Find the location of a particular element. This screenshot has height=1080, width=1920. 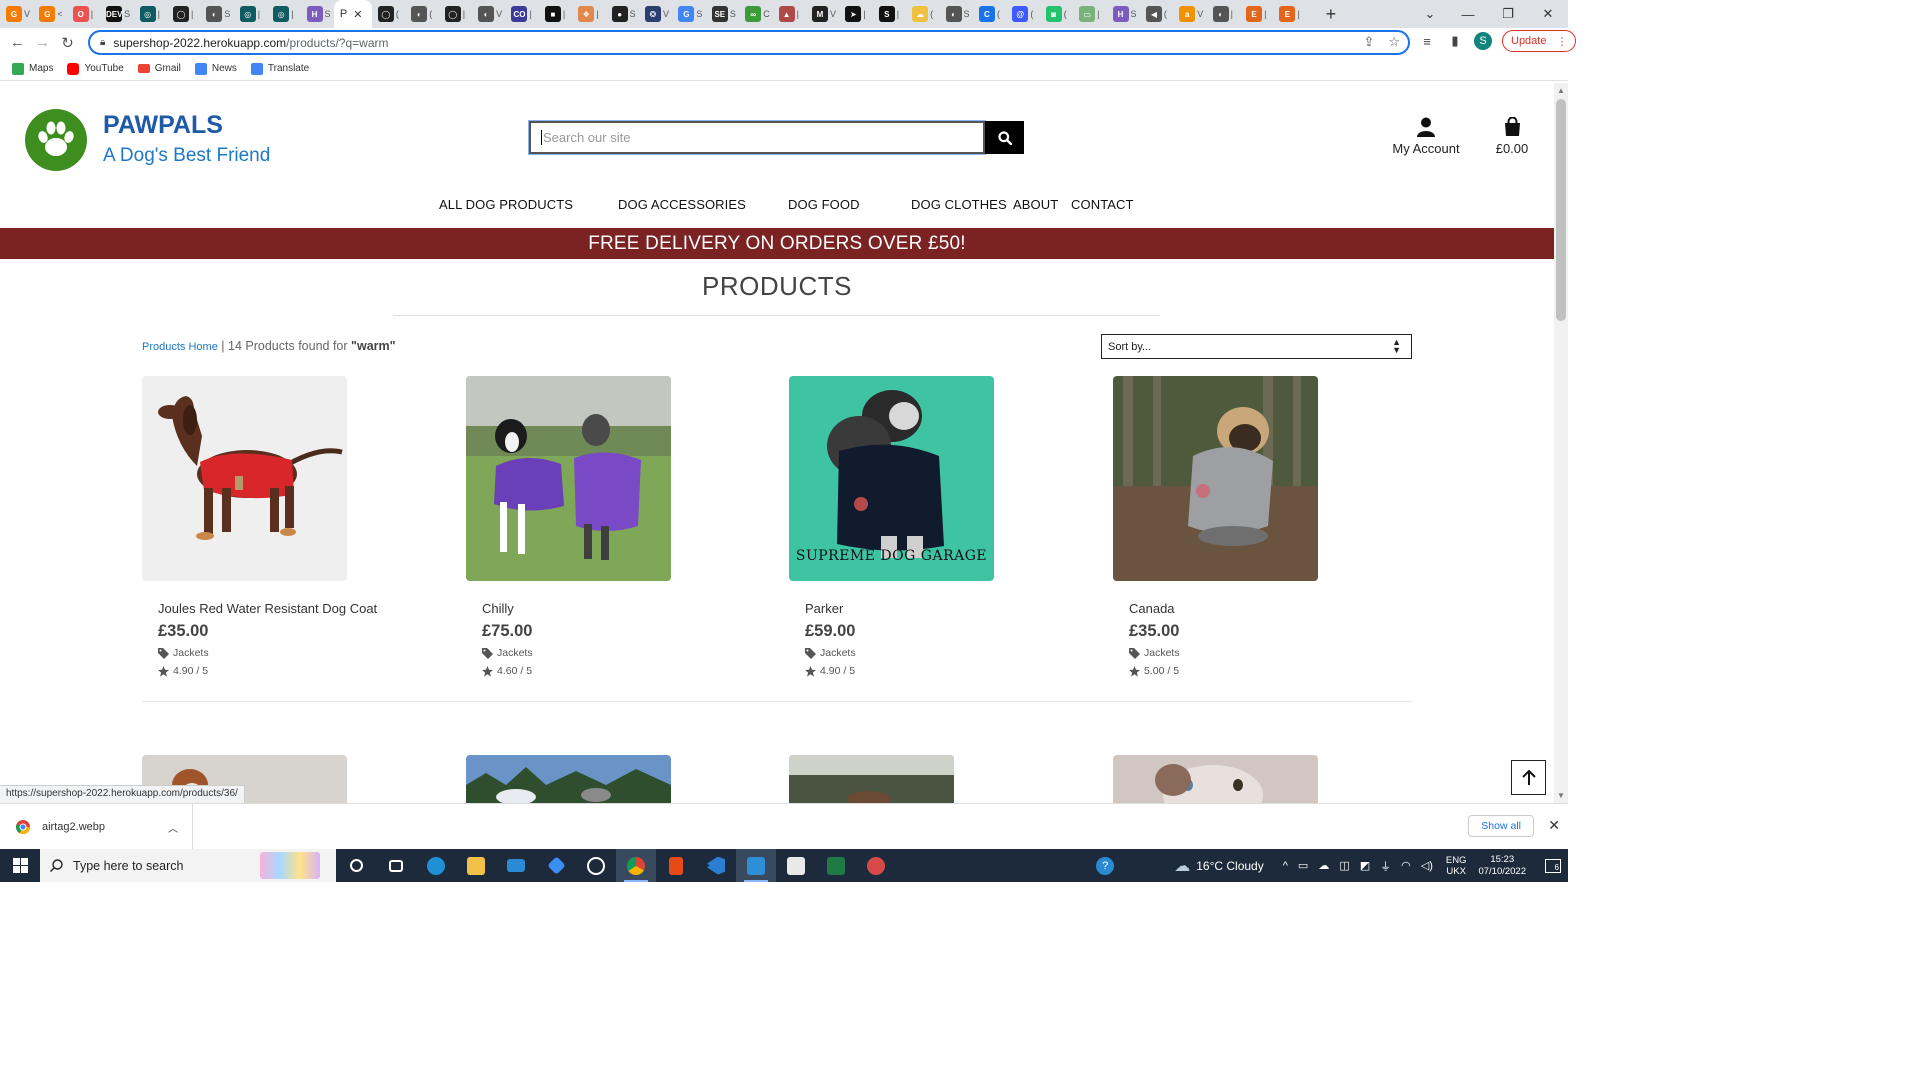

edge-icon is located at coordinates (436, 865).